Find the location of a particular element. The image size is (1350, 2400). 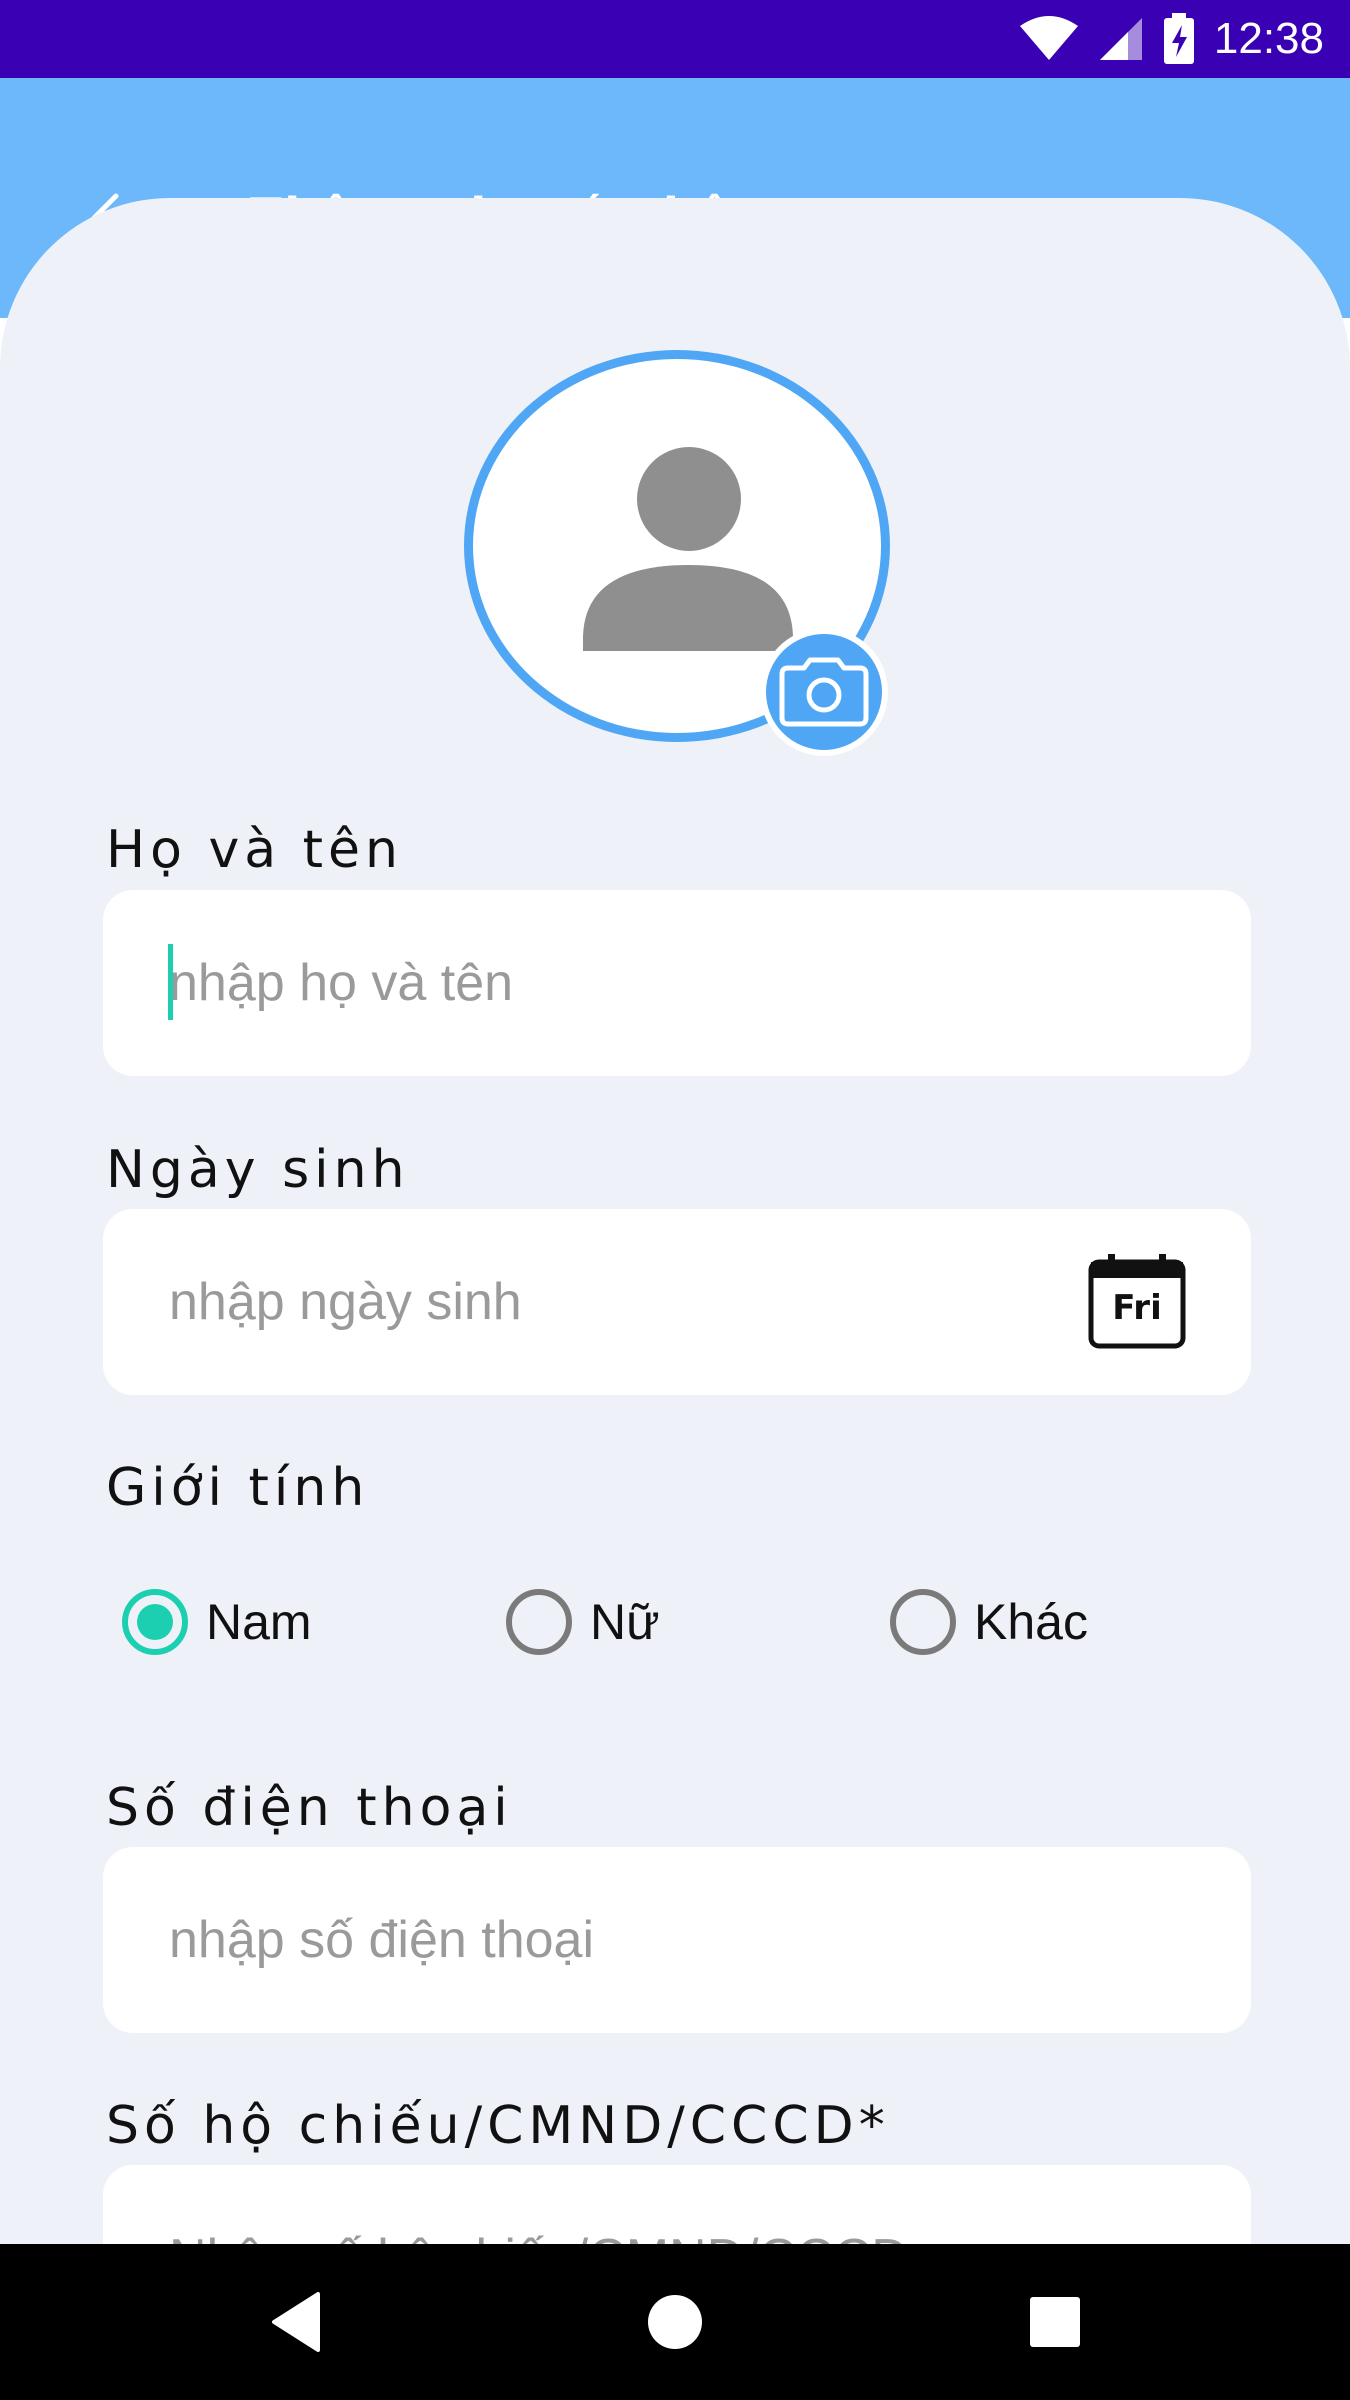

wifi-icon is located at coordinates (1048, 38).